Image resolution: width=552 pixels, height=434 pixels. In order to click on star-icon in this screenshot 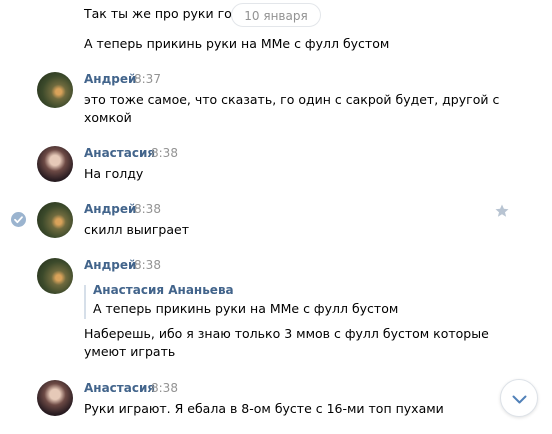, I will do `click(502, 211)`.